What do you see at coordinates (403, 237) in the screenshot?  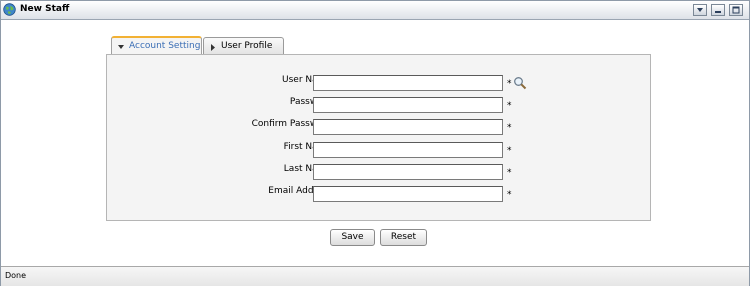 I see `reset-button: Reset` at bounding box center [403, 237].